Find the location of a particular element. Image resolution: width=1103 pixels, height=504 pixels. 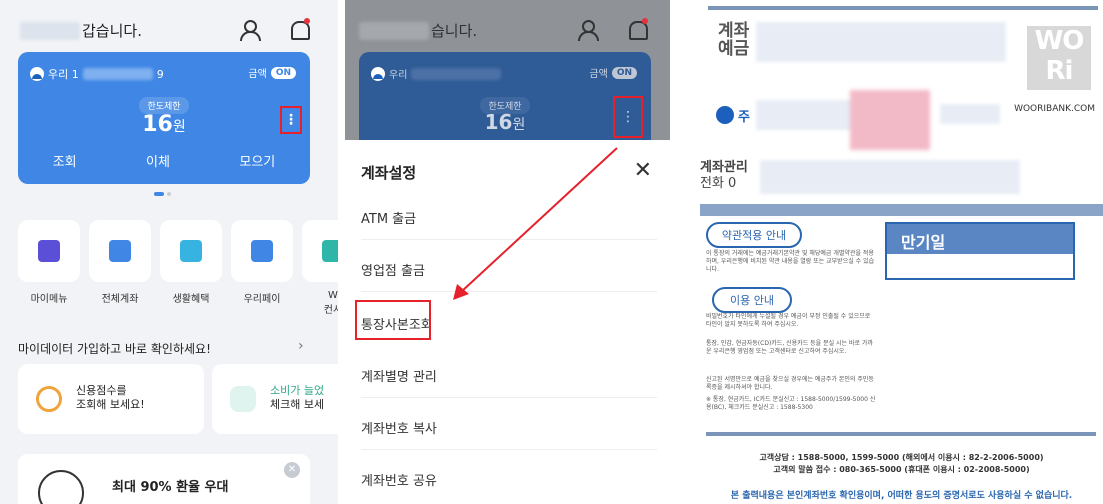

chevron-right-icon: › is located at coordinates (301, 346).